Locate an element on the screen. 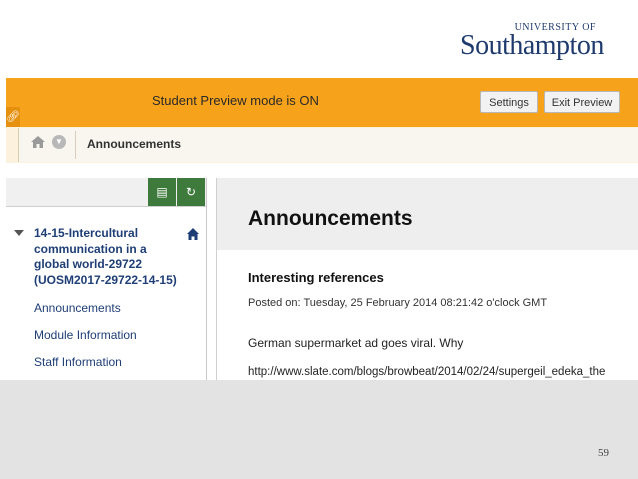  refresh-icon: ↻ is located at coordinates (191, 192).